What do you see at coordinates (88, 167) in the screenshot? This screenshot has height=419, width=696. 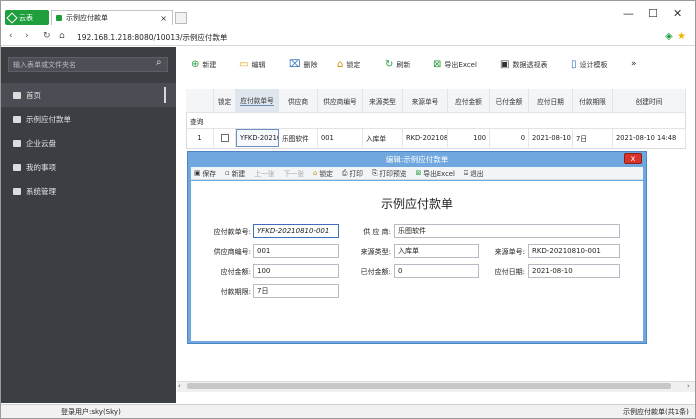 I see `sidebar-item-my-tasks: 我的事项` at bounding box center [88, 167].